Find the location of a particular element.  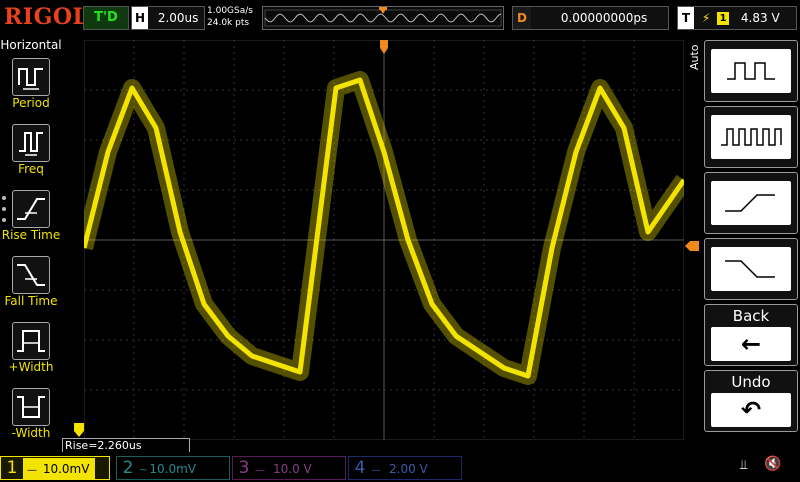

left-arrow-icon: ← is located at coordinates (751, 344).